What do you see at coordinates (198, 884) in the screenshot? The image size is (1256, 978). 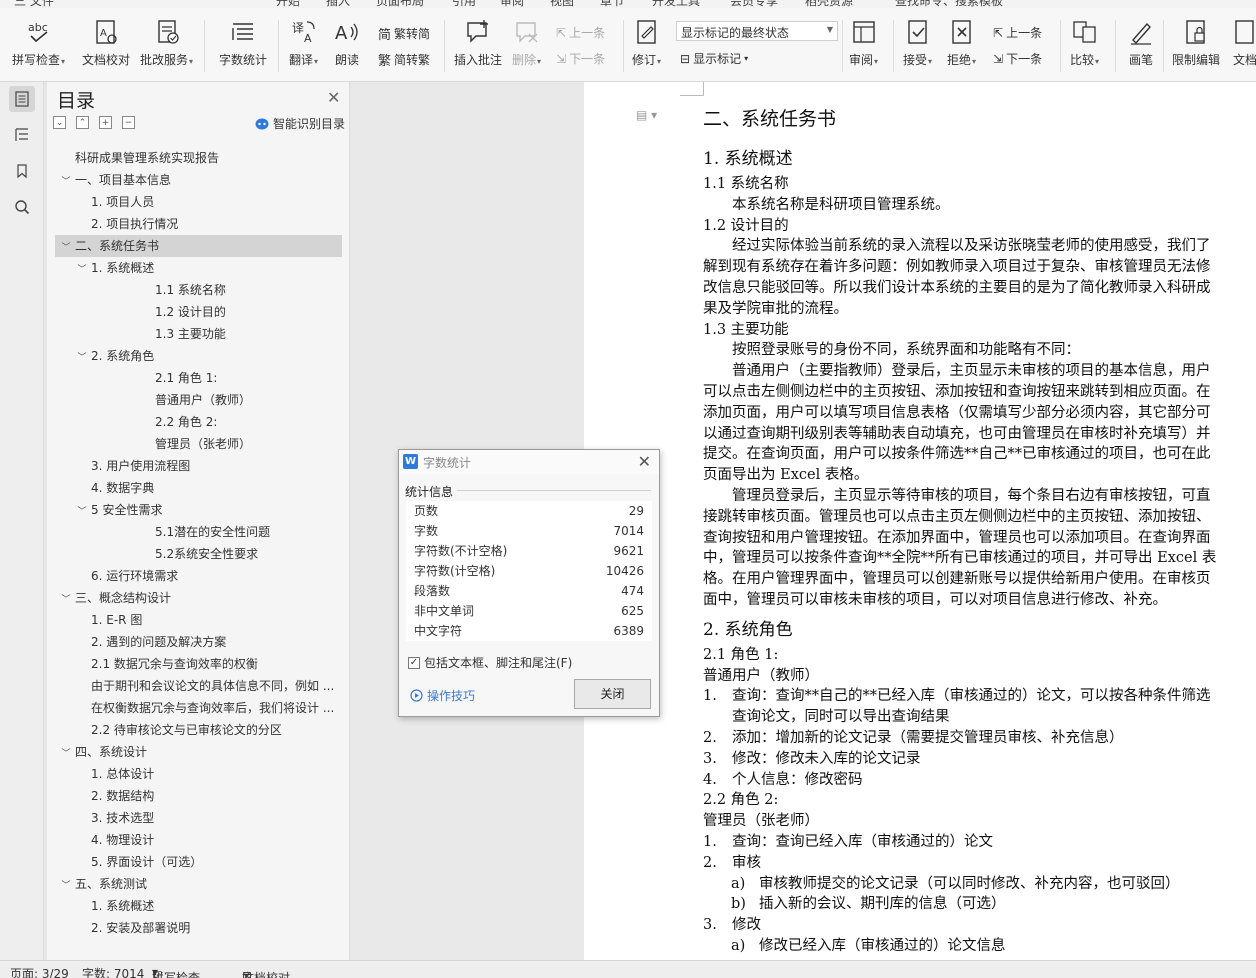 I see `toc-item: ﹀ 五、系统测试` at bounding box center [198, 884].